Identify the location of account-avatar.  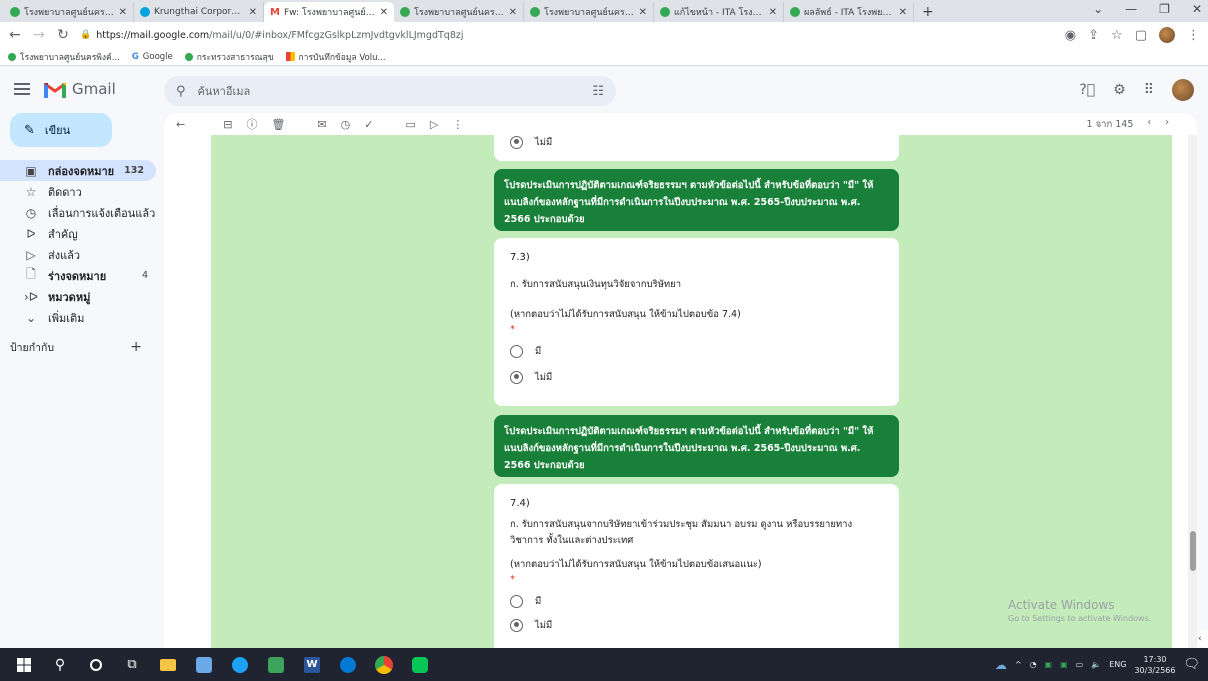
(1183, 90).